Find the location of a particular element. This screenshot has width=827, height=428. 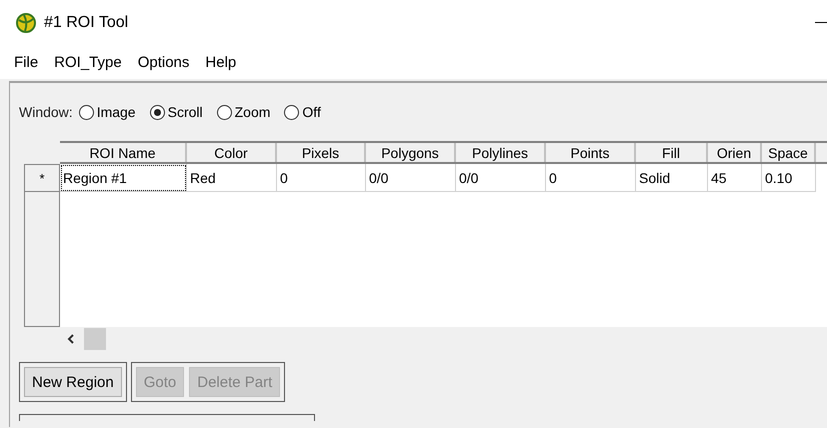

menu-item: Help is located at coordinates (220, 62).